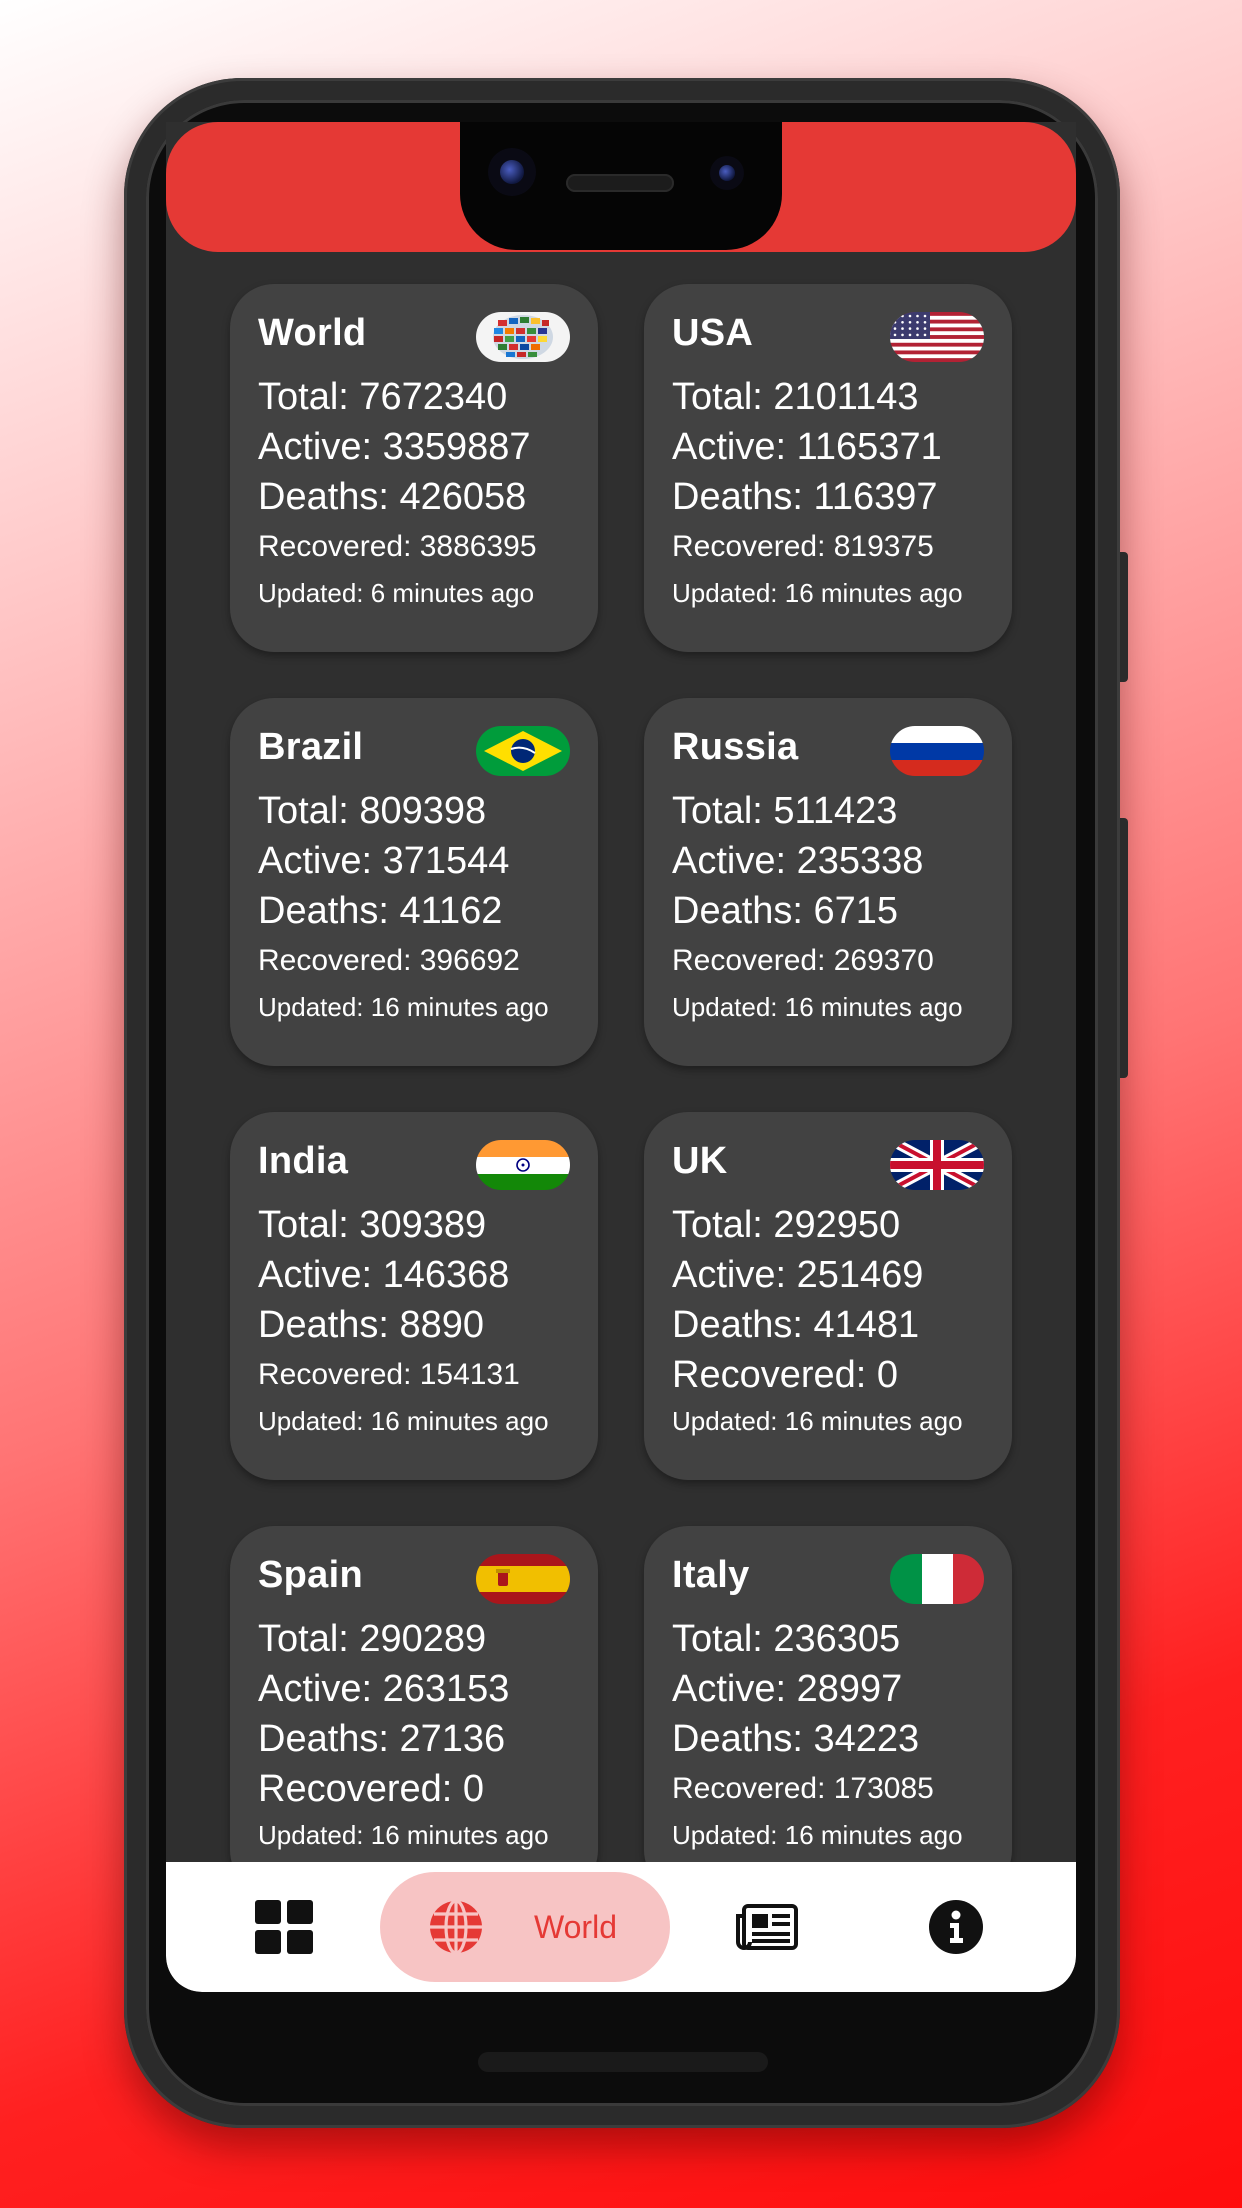  I want to click on death-count: Deaths: 27136, so click(382, 1739).